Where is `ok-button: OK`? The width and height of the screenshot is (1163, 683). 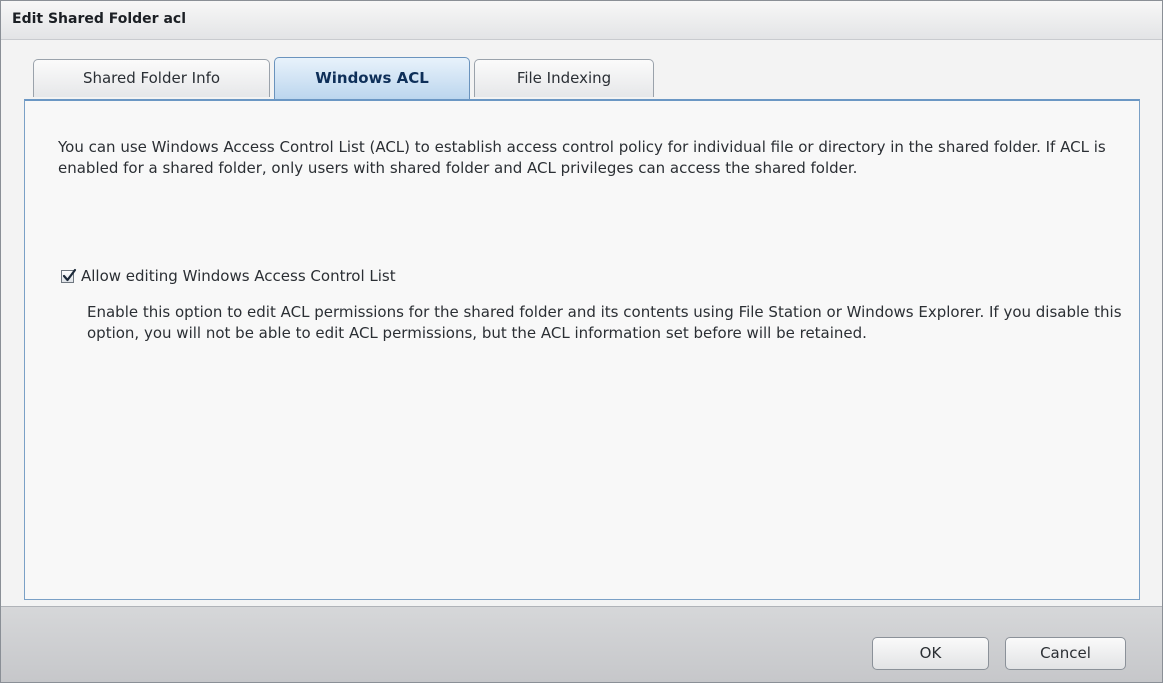
ok-button: OK is located at coordinates (930, 653).